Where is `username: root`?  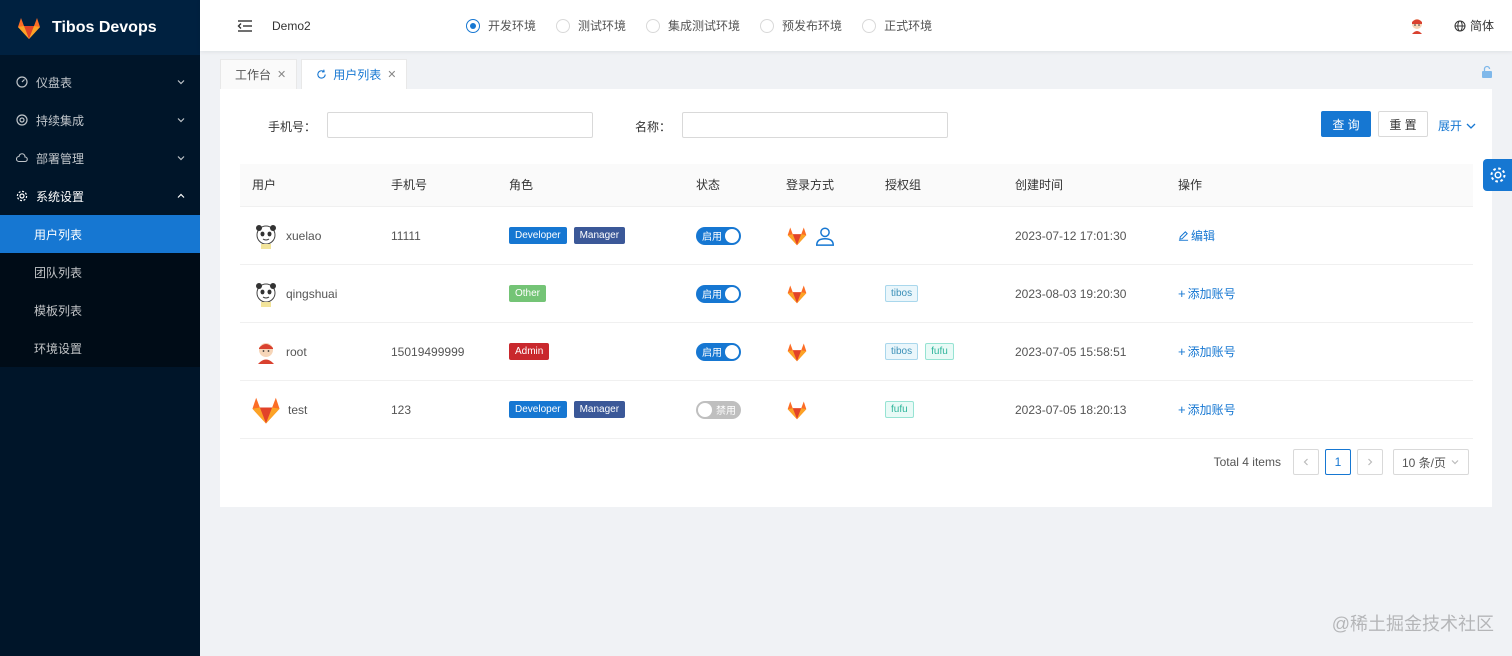
username: root is located at coordinates (296, 351).